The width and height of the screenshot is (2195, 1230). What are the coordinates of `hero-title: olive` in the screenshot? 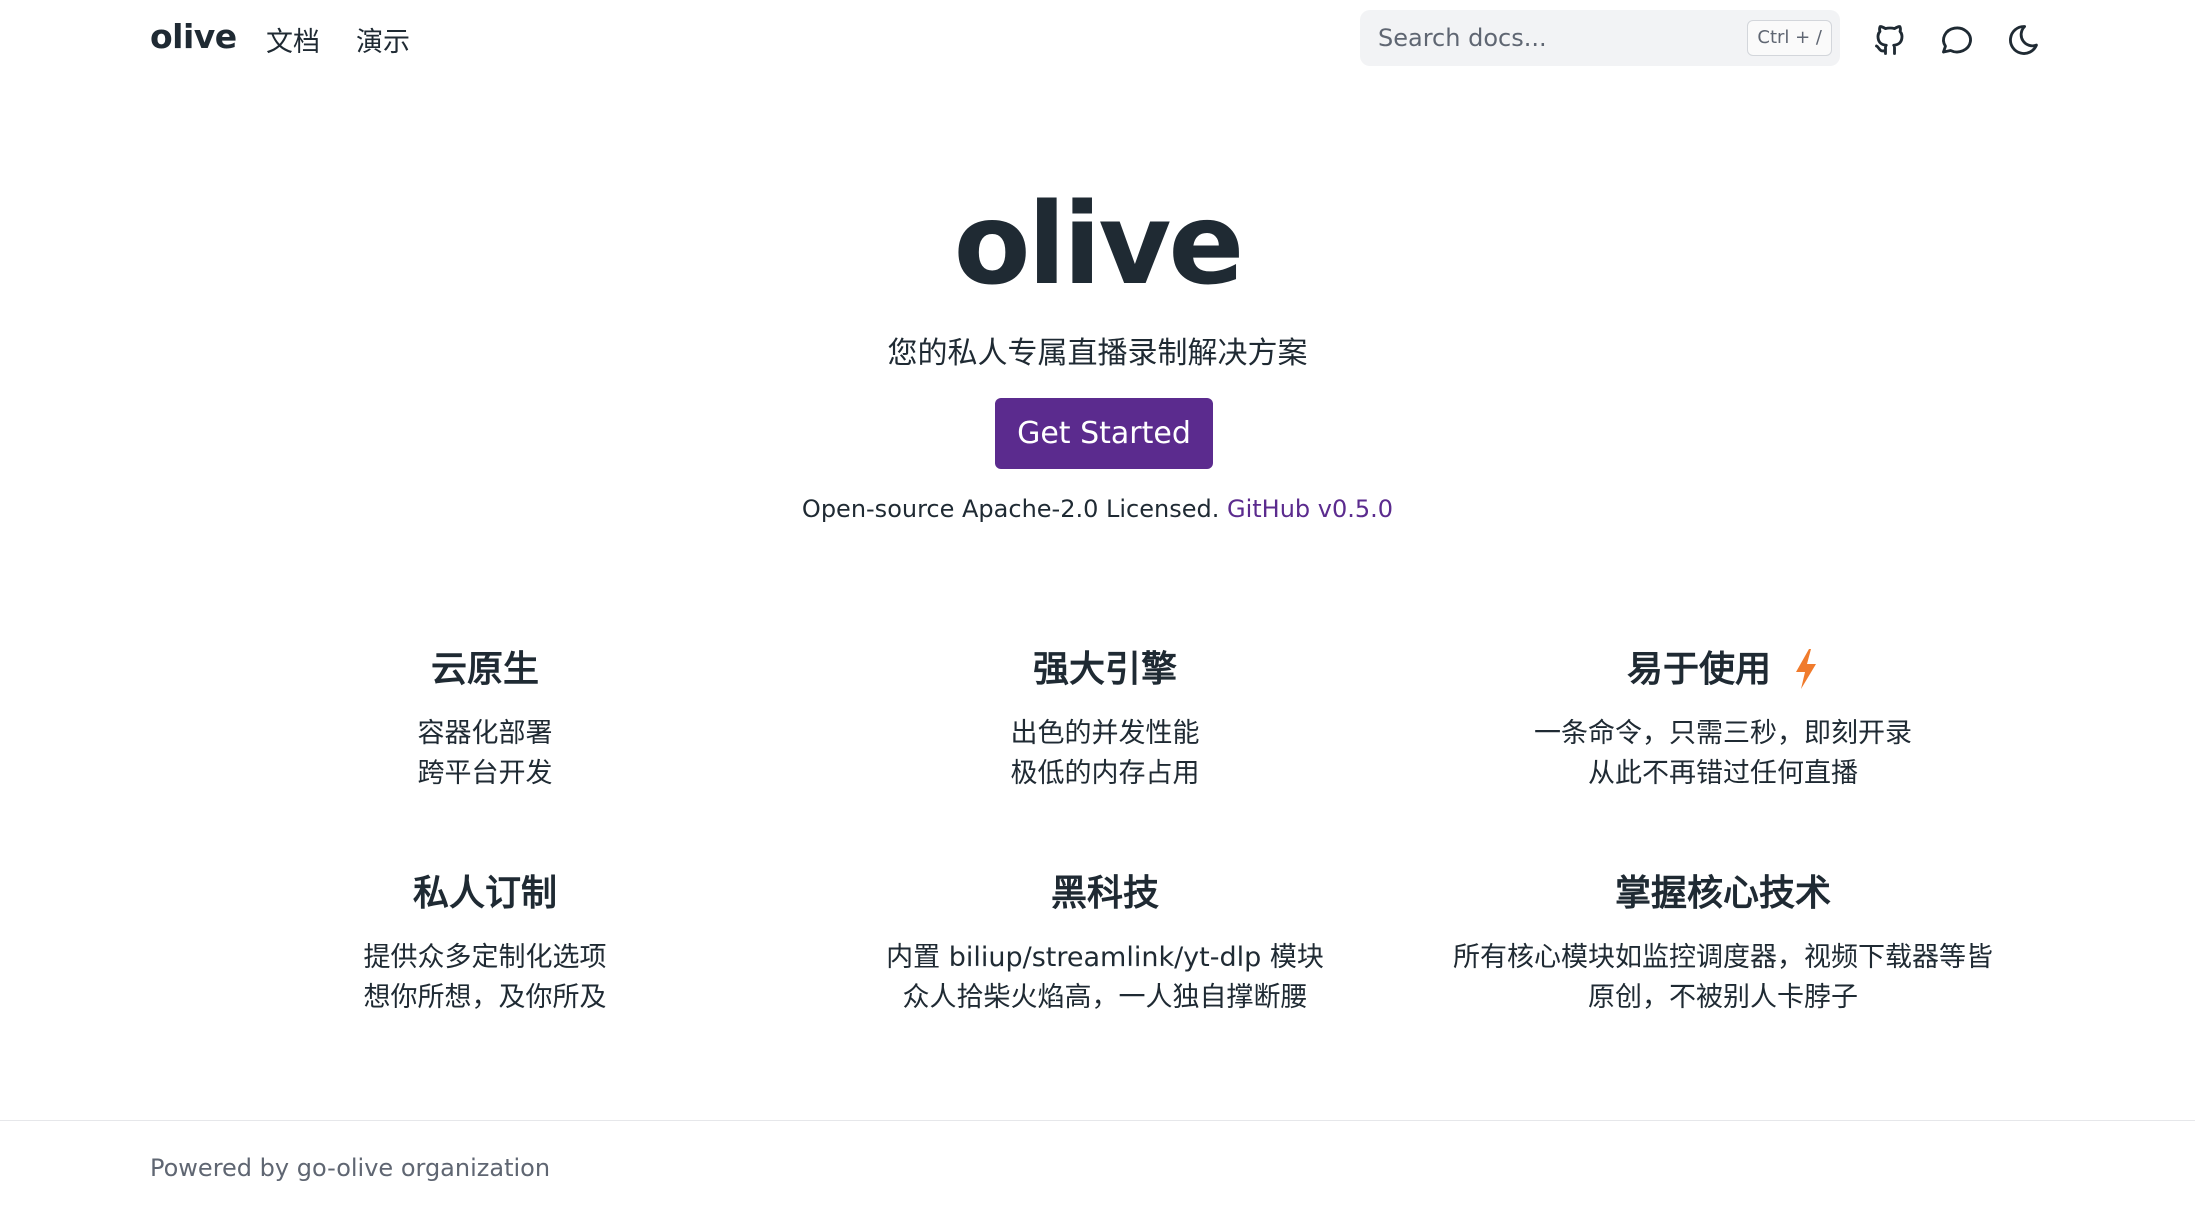 It's located at (1099, 245).